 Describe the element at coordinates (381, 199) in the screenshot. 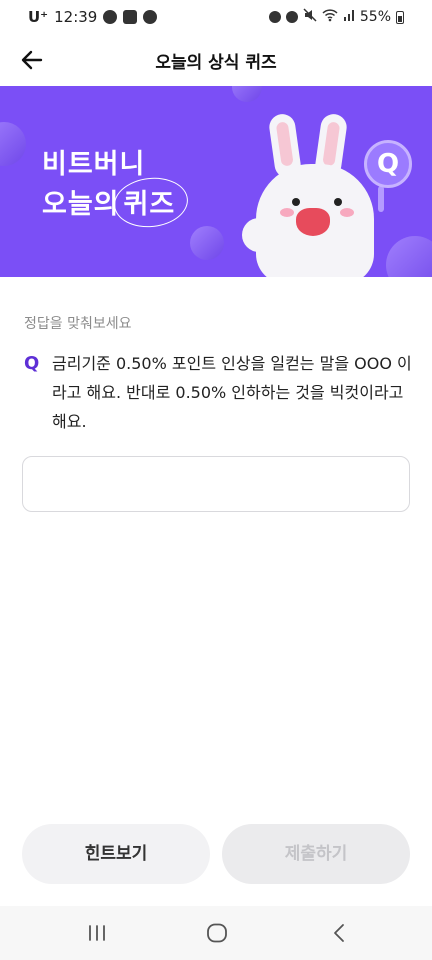

I see `badge-stick` at that location.